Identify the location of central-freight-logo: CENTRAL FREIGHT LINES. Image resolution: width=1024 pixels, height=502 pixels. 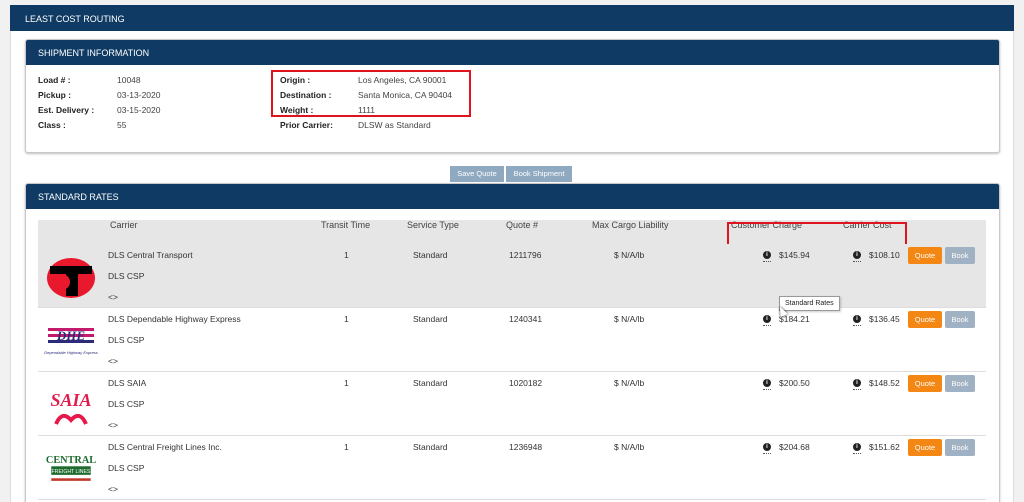
(71, 468).